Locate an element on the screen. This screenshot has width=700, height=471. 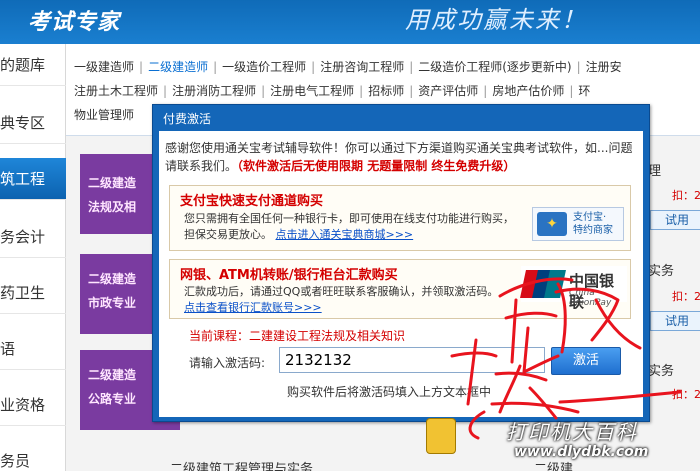
sidebar-item-construction: 筑工程 is located at coordinates (33, 179).